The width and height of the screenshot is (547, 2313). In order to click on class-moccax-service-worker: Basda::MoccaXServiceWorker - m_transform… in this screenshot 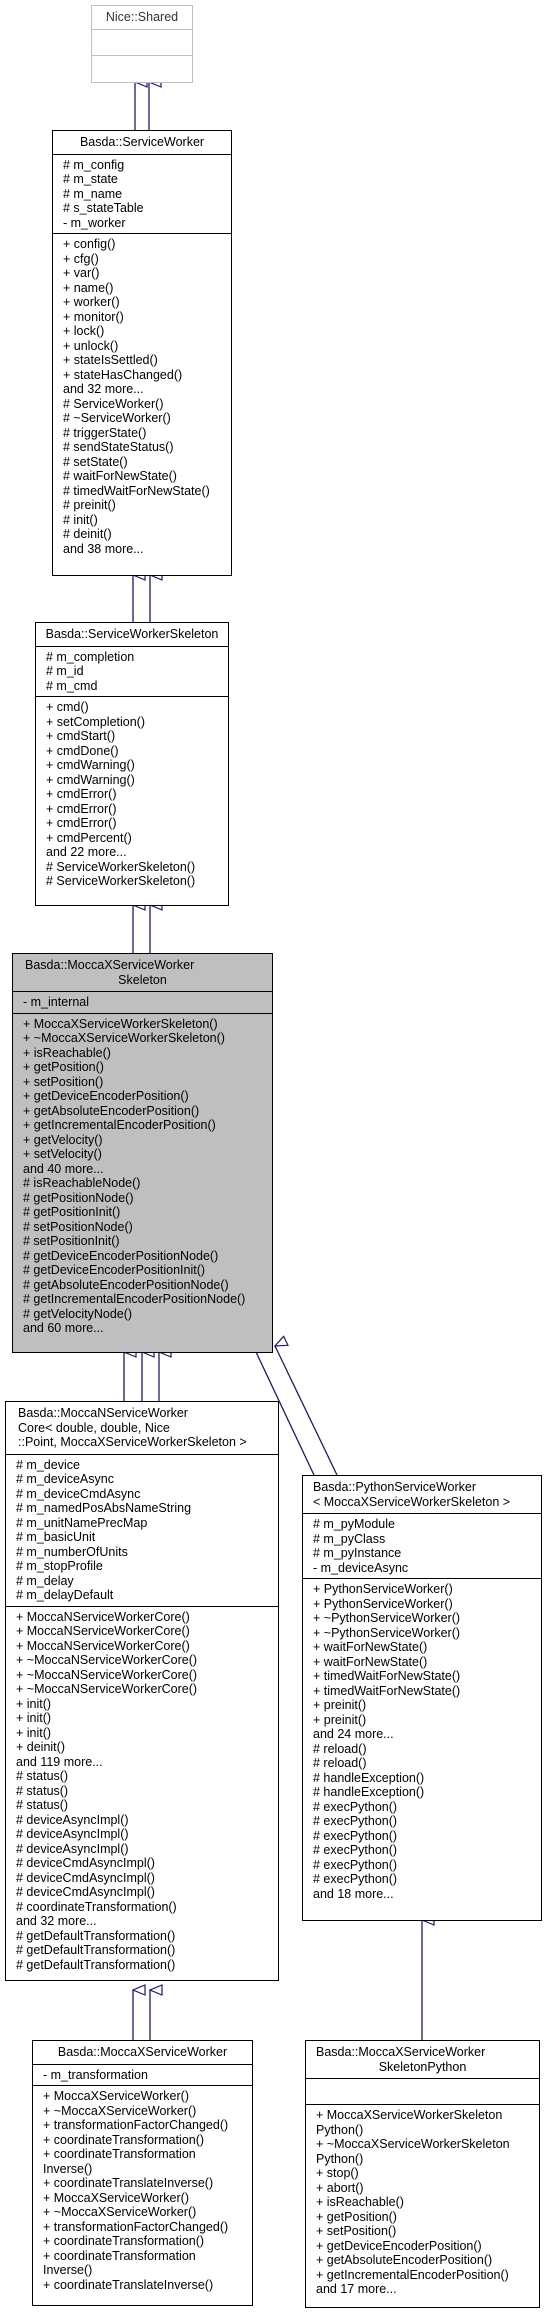, I will do `click(142, 2173)`.